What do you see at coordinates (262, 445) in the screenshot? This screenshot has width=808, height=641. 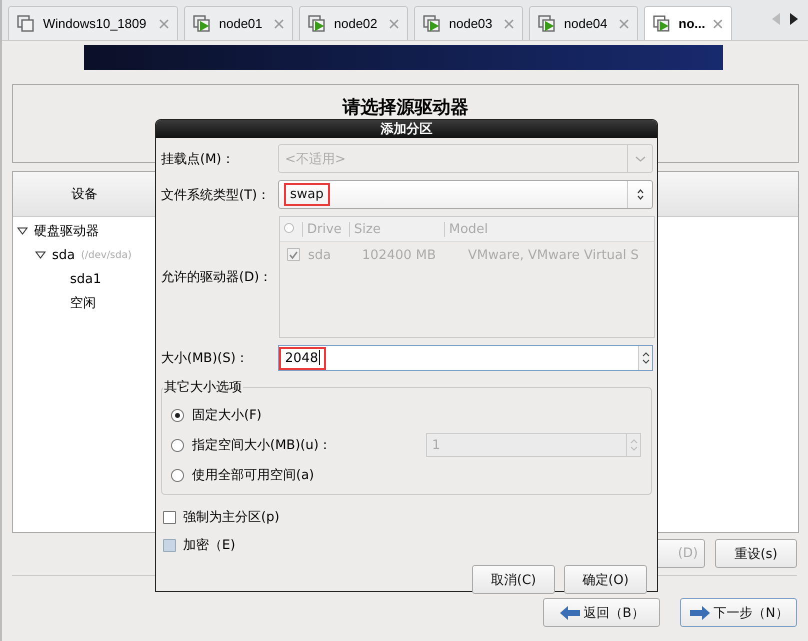 I see `option-label: 指定空间大小(MB)(u)：` at bounding box center [262, 445].